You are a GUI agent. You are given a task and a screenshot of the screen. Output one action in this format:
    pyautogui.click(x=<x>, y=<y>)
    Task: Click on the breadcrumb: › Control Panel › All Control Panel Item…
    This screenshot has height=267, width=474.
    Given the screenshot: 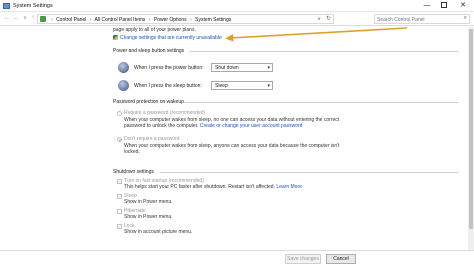 What is the action you would take?
    pyautogui.click(x=140, y=20)
    